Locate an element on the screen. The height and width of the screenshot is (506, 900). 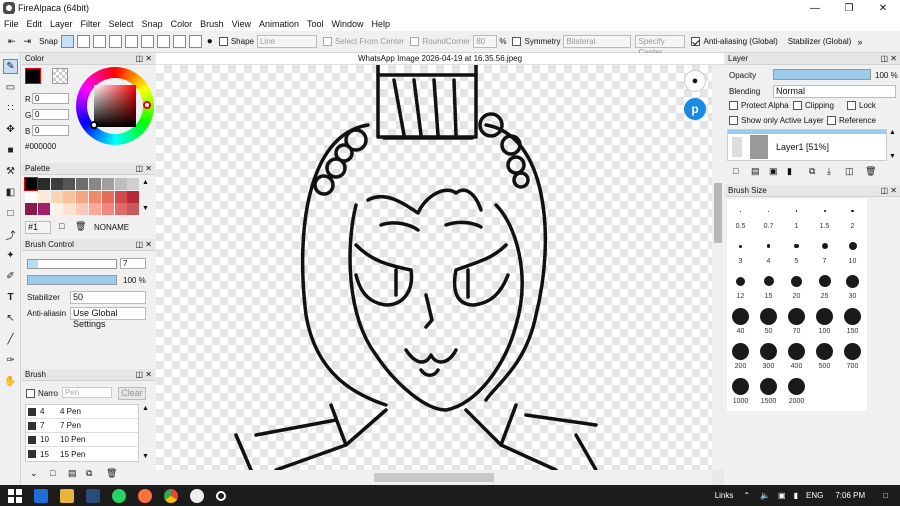
pen-tool-icon: ✎ is located at coordinates (10, 66).